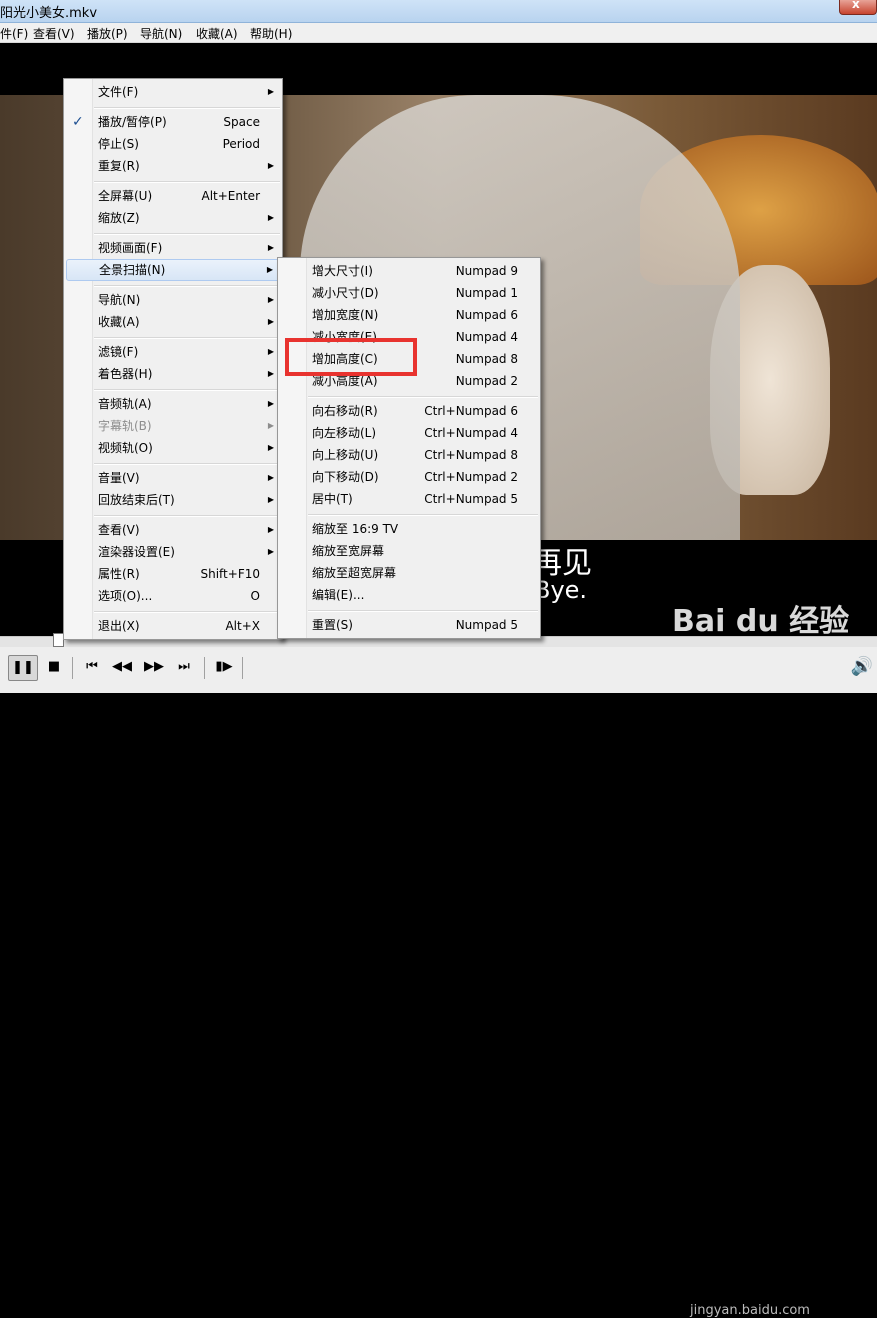 This screenshot has width=877, height=1318. I want to click on skip-forward-icon: ⏭, so click(184, 666).